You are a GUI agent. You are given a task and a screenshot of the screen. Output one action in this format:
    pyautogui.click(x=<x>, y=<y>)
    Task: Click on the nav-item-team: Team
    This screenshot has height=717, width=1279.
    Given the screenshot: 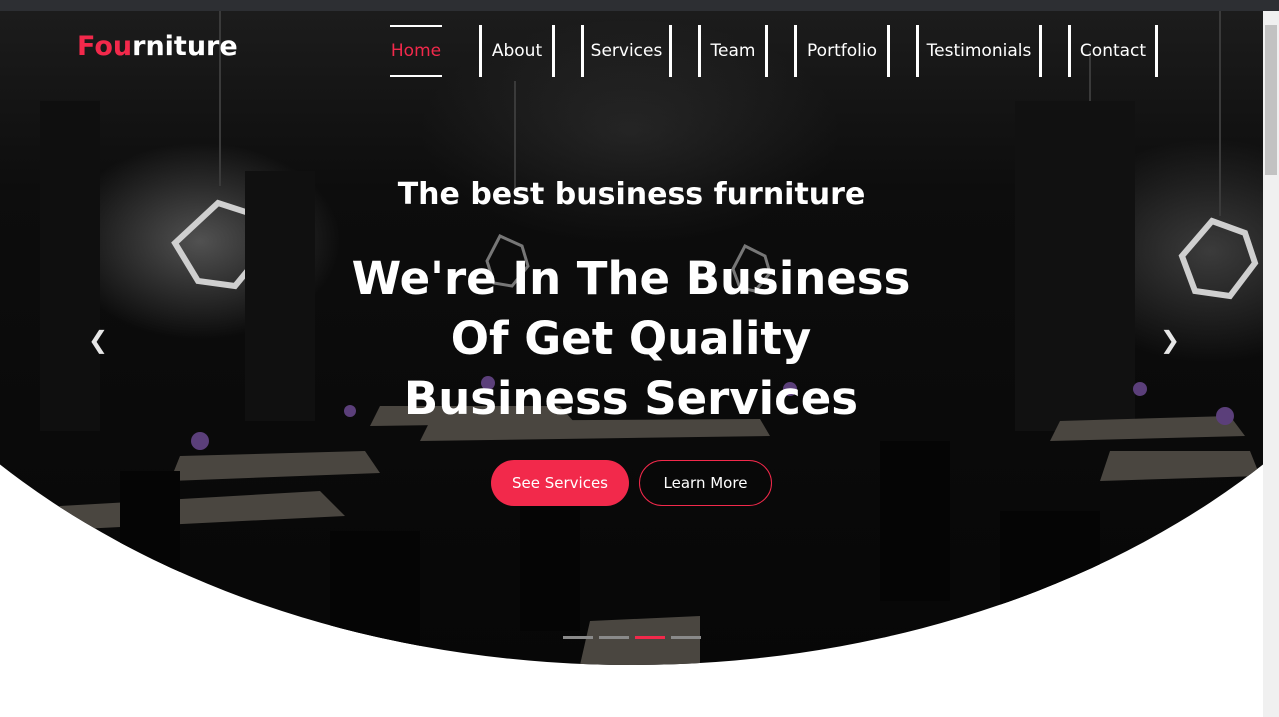 What is the action you would take?
    pyautogui.click(x=733, y=51)
    